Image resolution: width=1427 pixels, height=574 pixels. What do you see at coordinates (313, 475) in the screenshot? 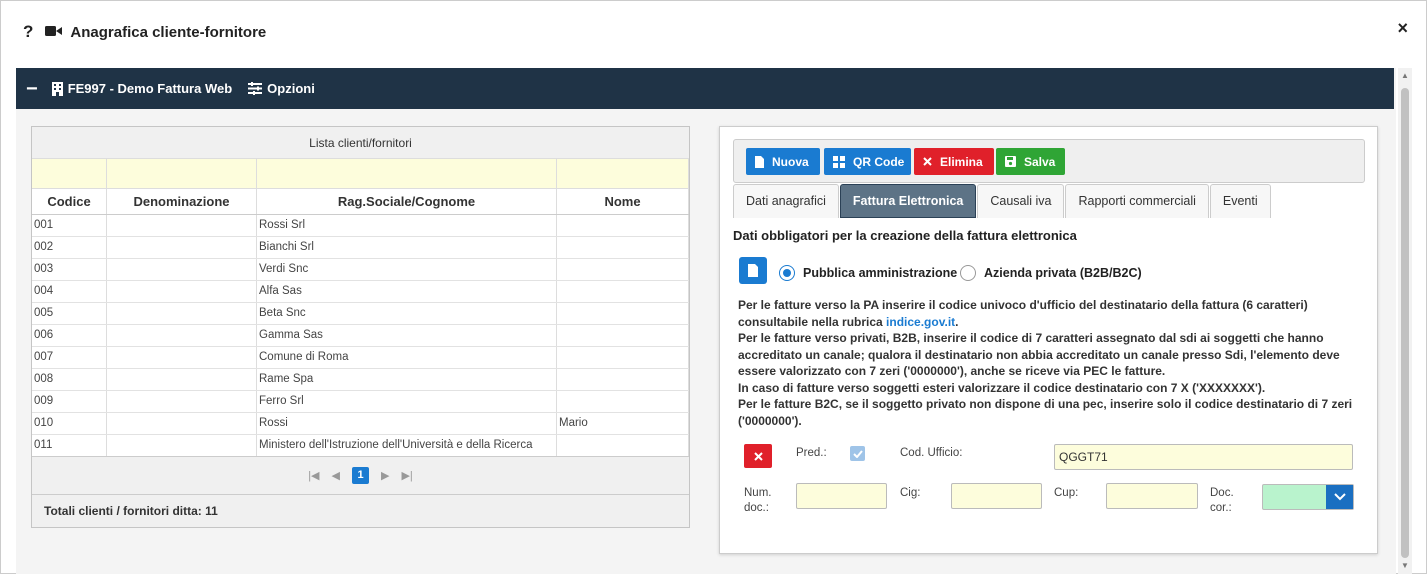
I see `first-page-icon: |◀` at bounding box center [313, 475].